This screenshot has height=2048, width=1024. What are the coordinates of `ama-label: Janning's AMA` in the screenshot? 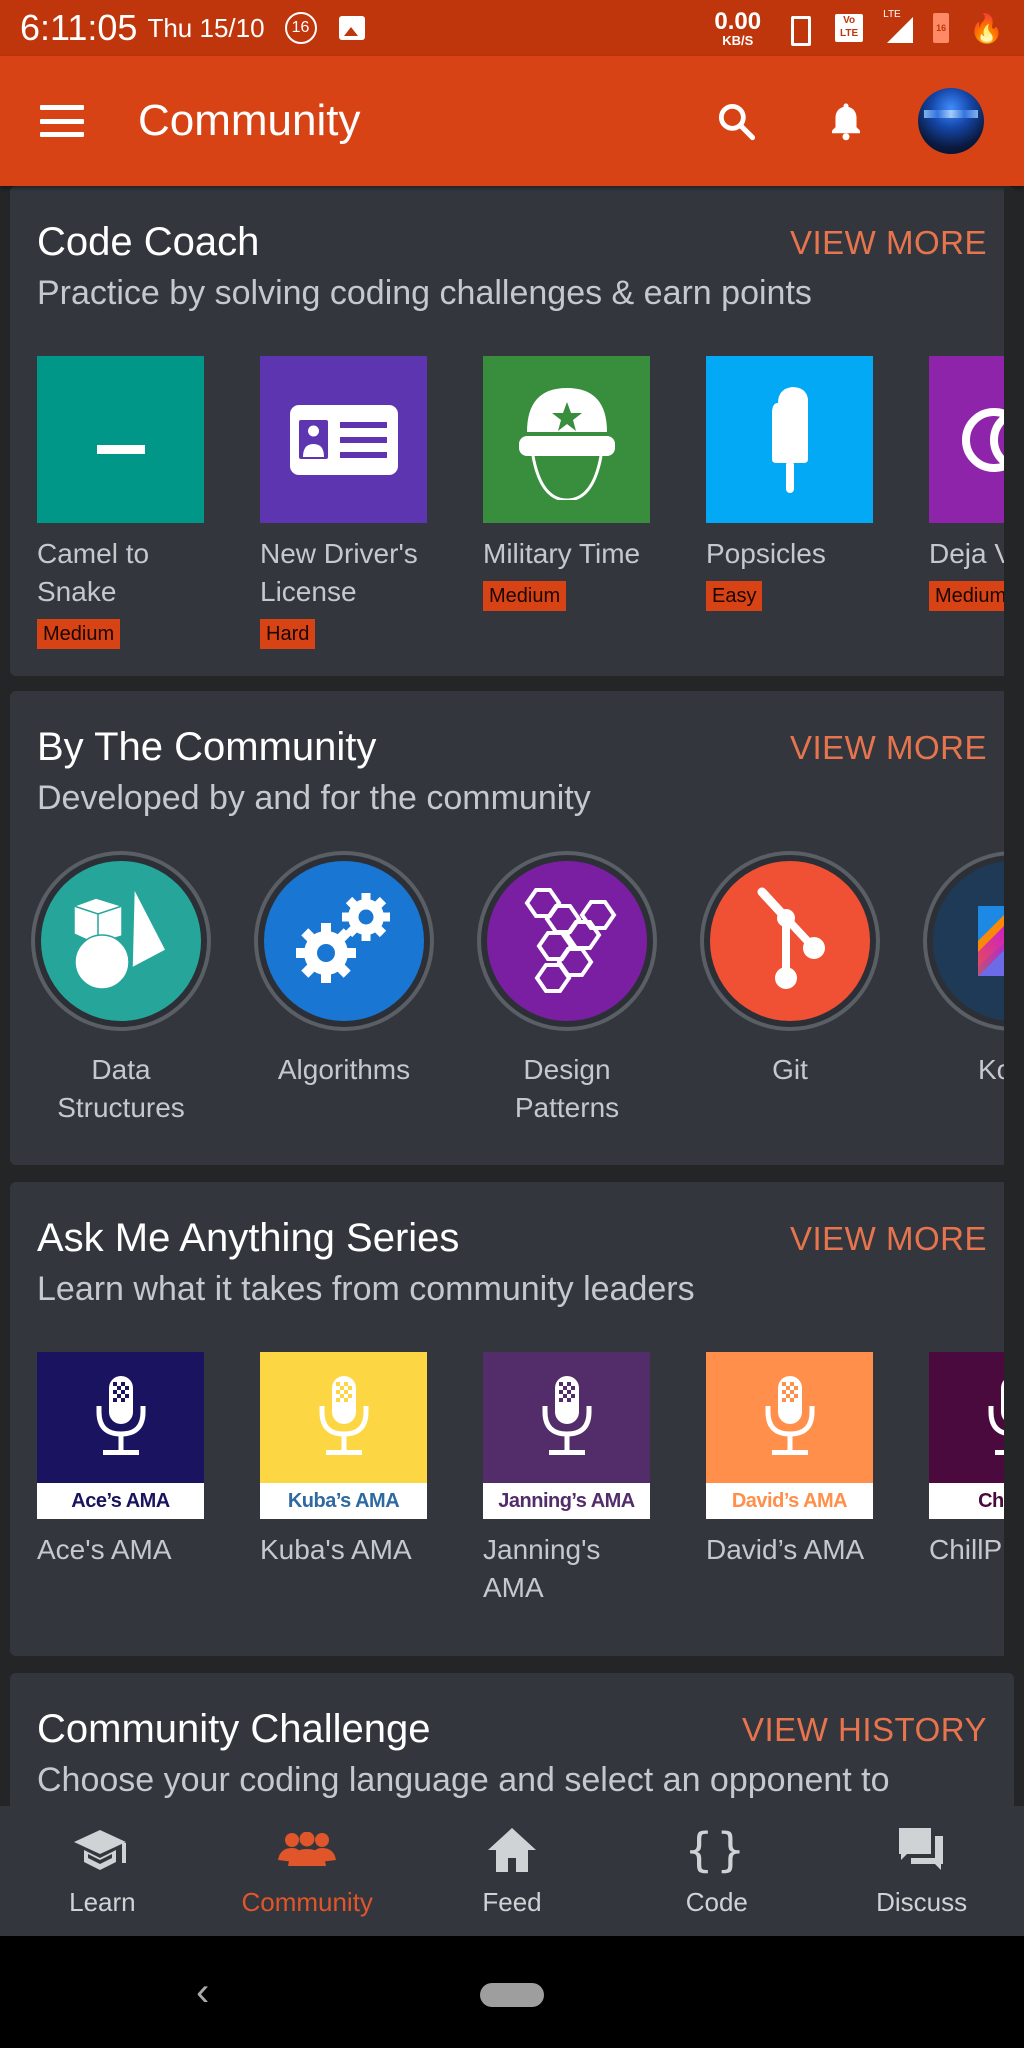 It's located at (542, 1568).